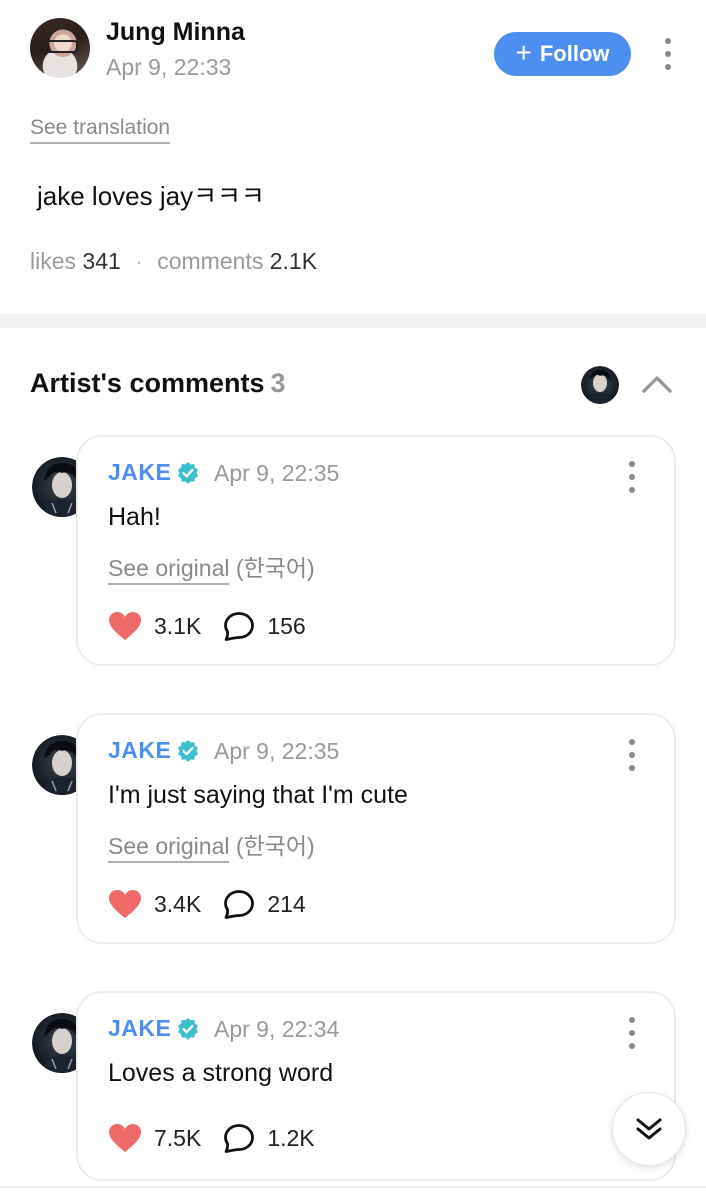 The image size is (706, 1199). Describe the element at coordinates (207, 626) in the screenshot. I see `comment-stats: 3.1K 156` at that location.